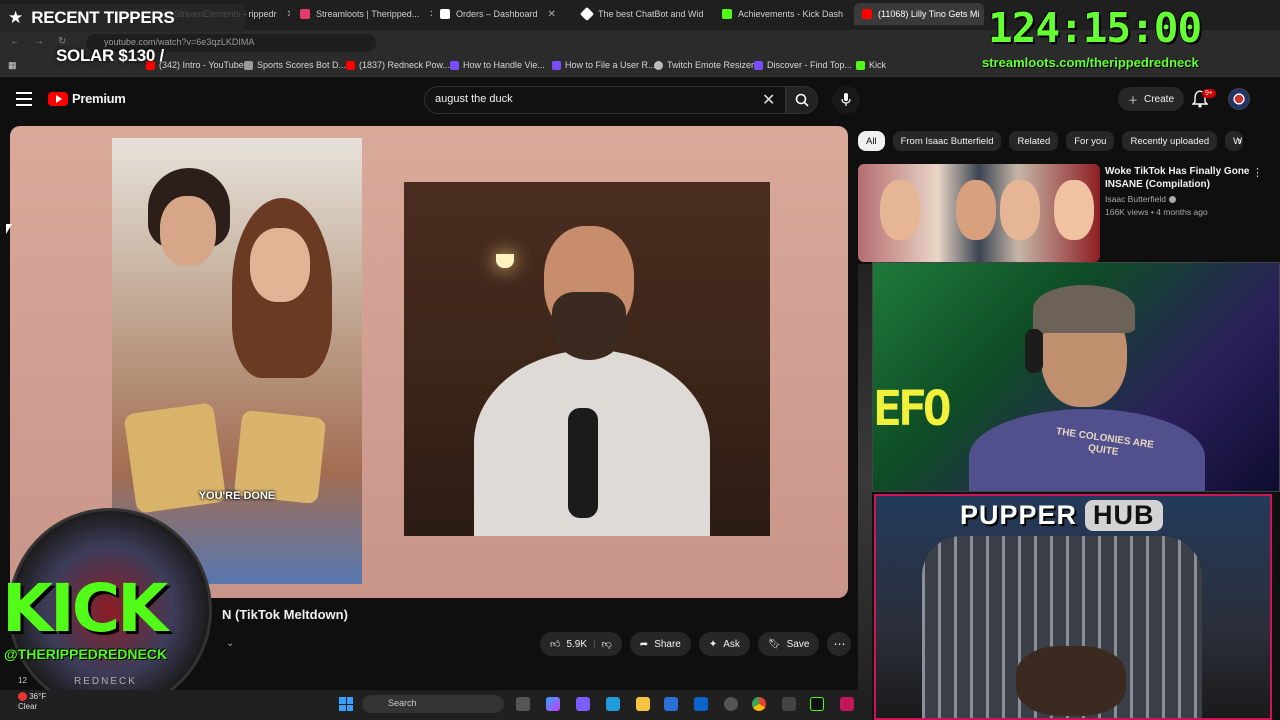  I want to click on create-button: ＋ Create, so click(1151, 99).